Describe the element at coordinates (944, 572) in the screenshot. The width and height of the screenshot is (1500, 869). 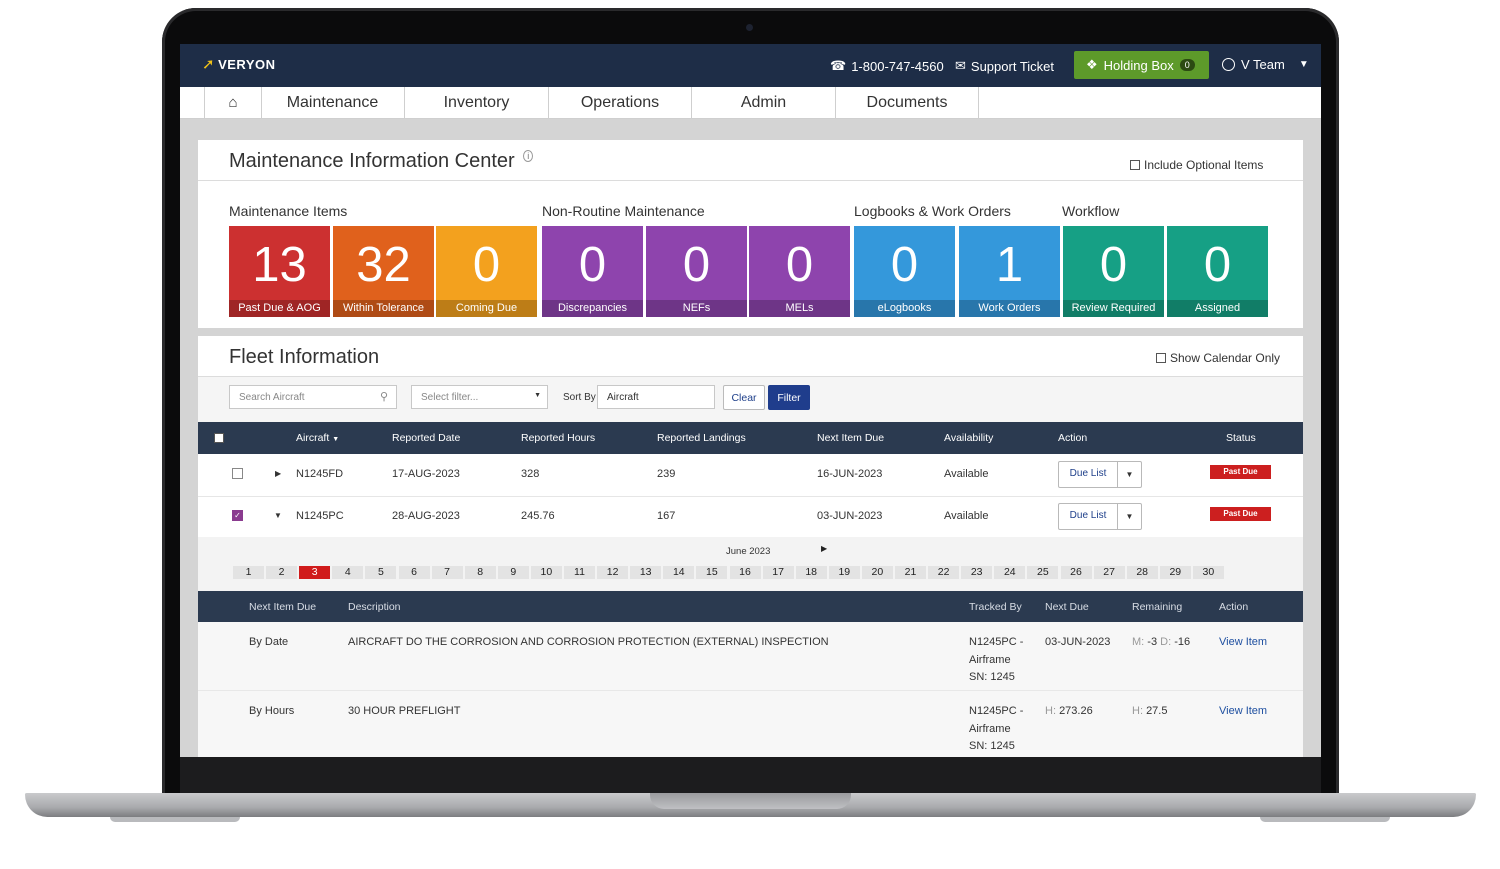
I see `calendar-day: 22` at that location.